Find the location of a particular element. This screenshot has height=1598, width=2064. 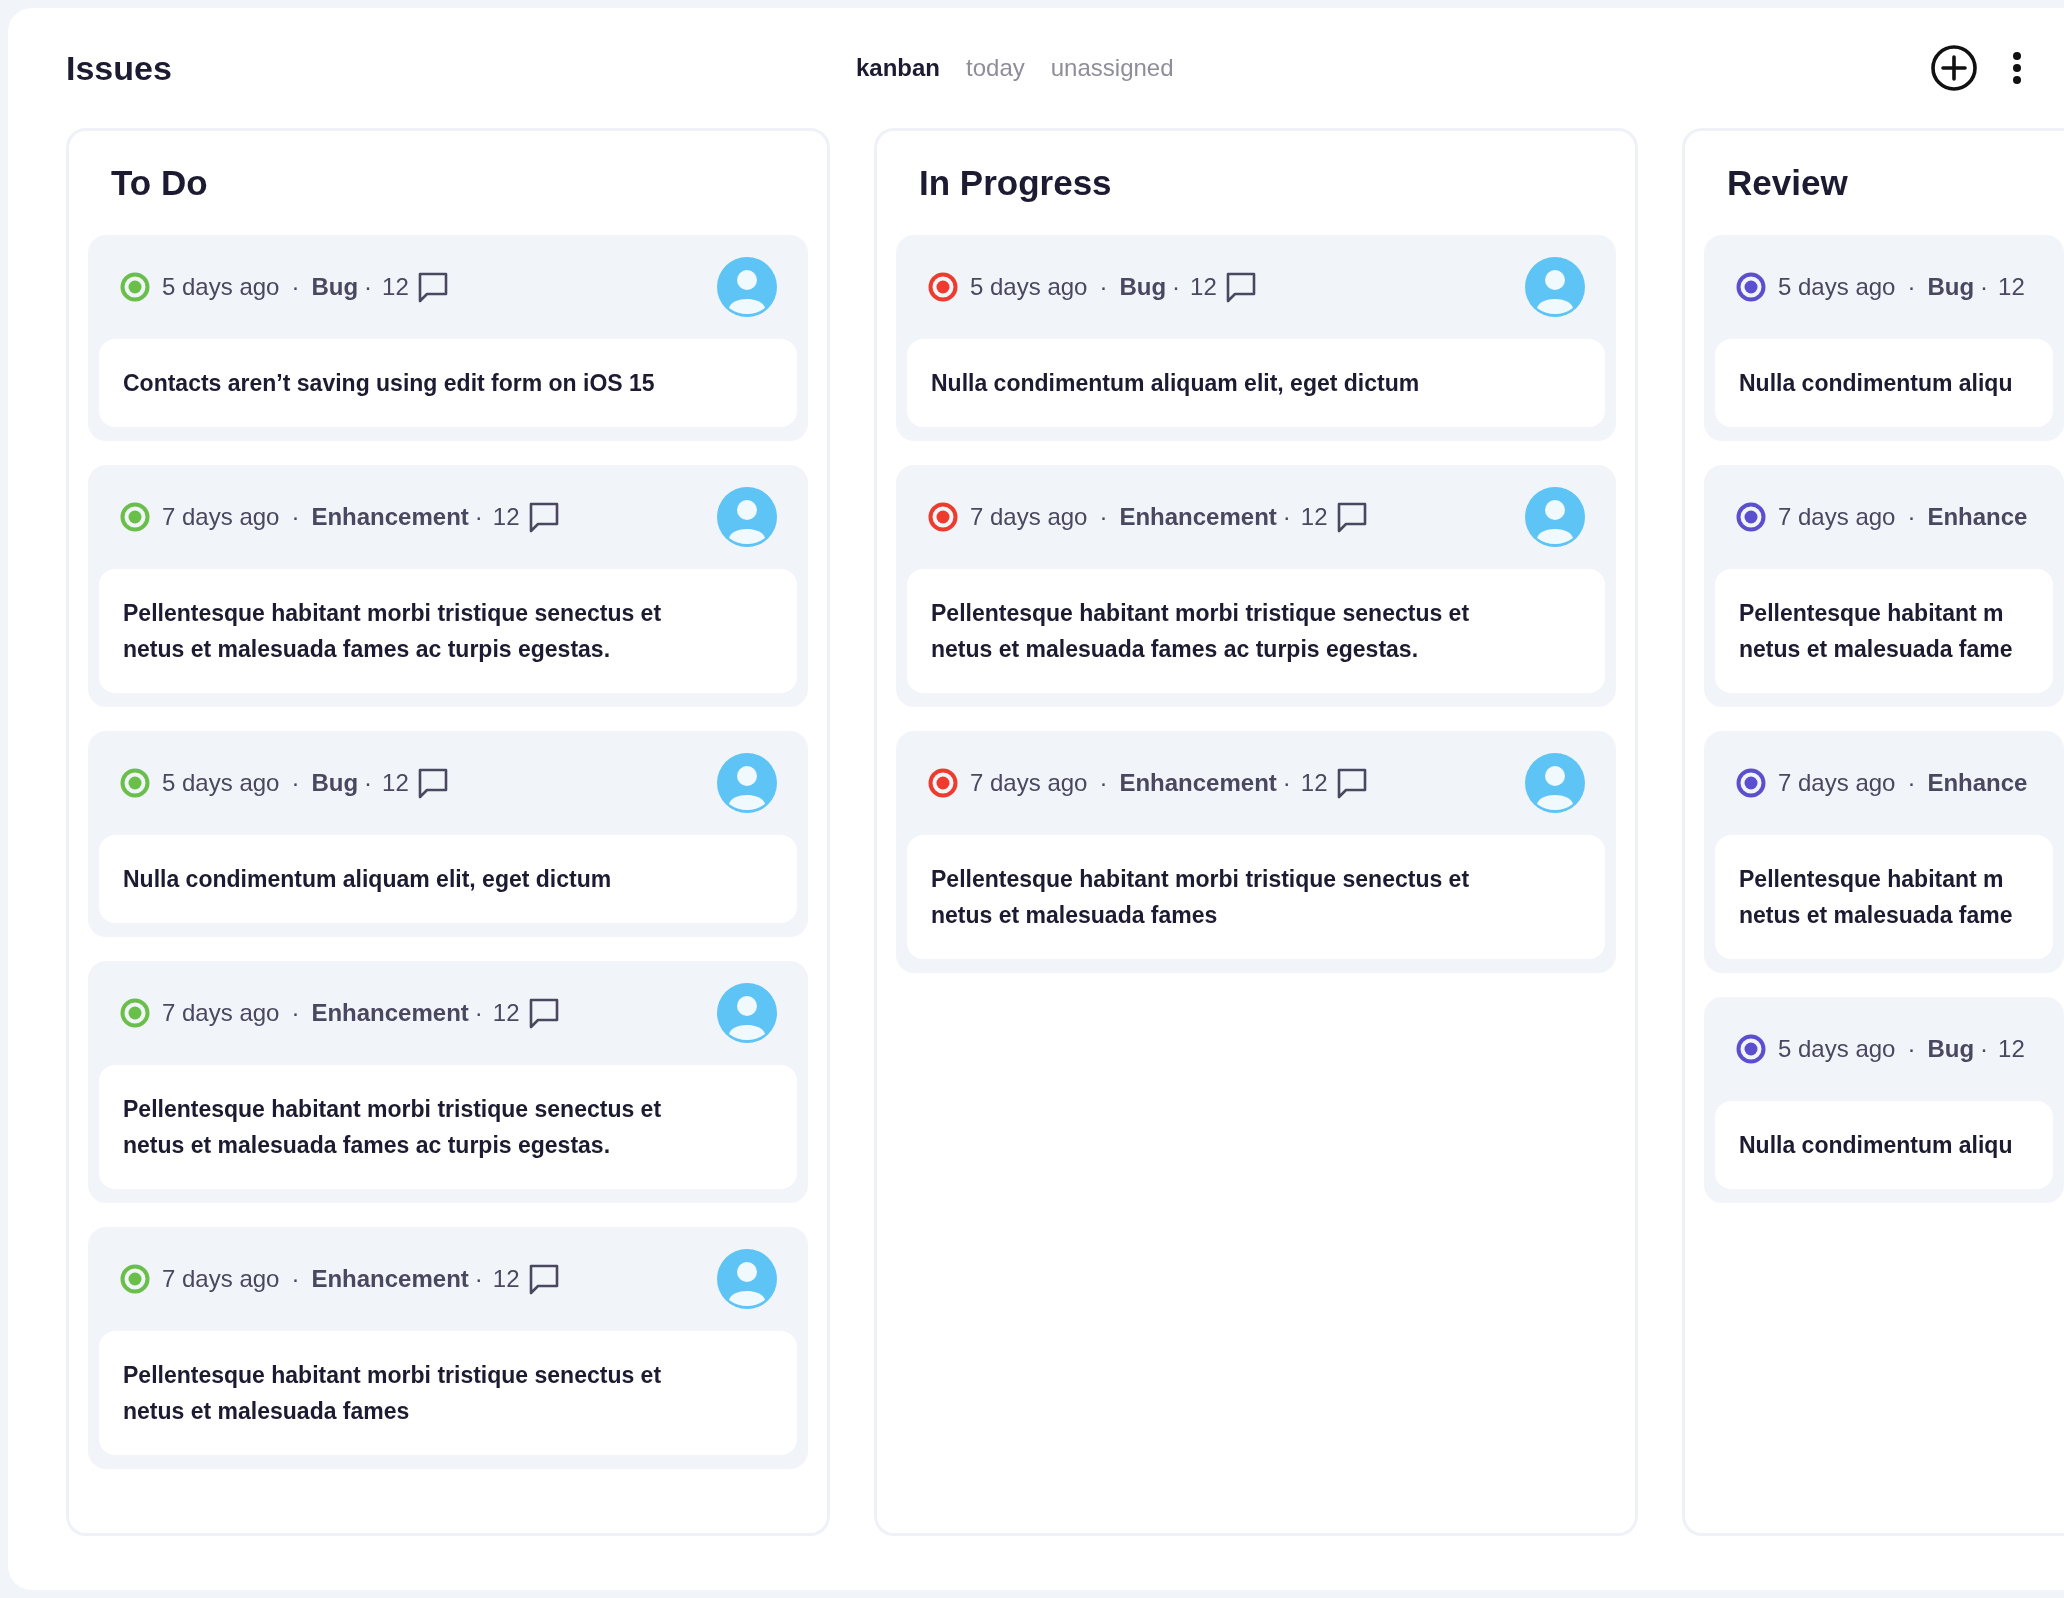

issue-title: Contacts aren’t saving using edit form on iOS 15 is located at coordinates (448, 383).